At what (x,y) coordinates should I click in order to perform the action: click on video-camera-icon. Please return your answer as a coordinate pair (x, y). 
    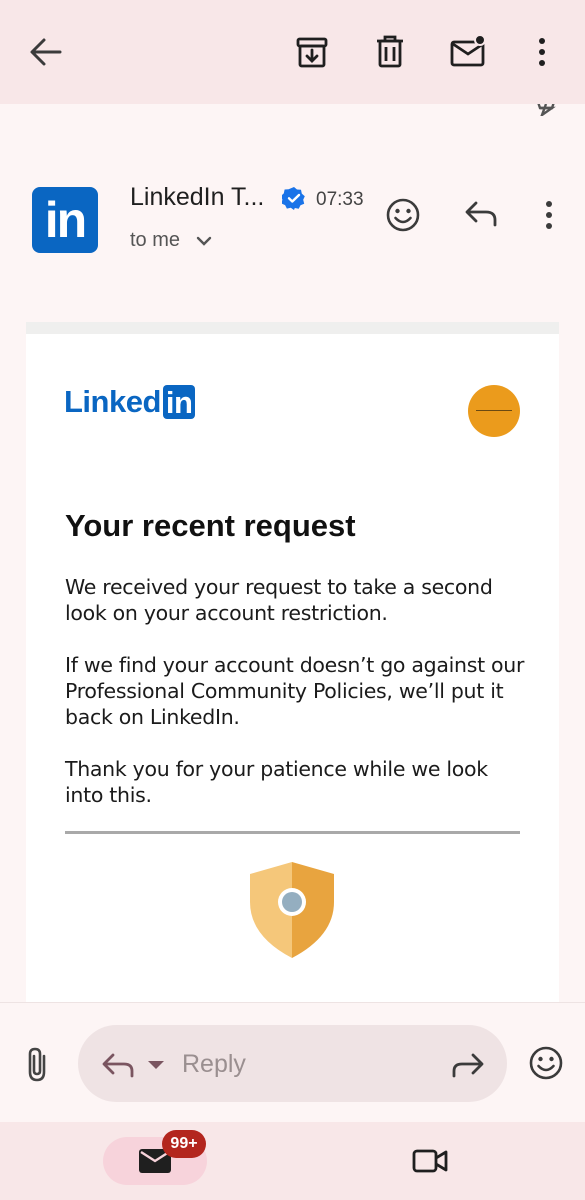
    Looking at the image, I should click on (430, 1161).